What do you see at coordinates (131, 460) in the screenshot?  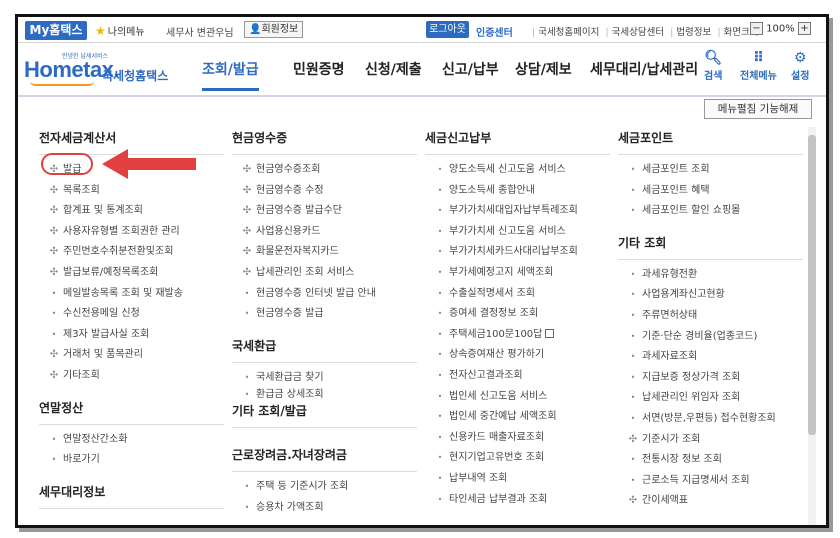 I see `menu-item: • 바로가기` at bounding box center [131, 460].